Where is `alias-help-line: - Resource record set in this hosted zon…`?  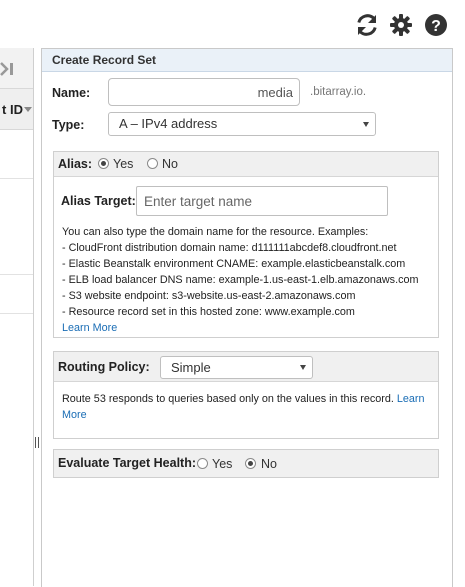 alias-help-line: - Resource record set in this hosted zon… is located at coordinates (208, 312).